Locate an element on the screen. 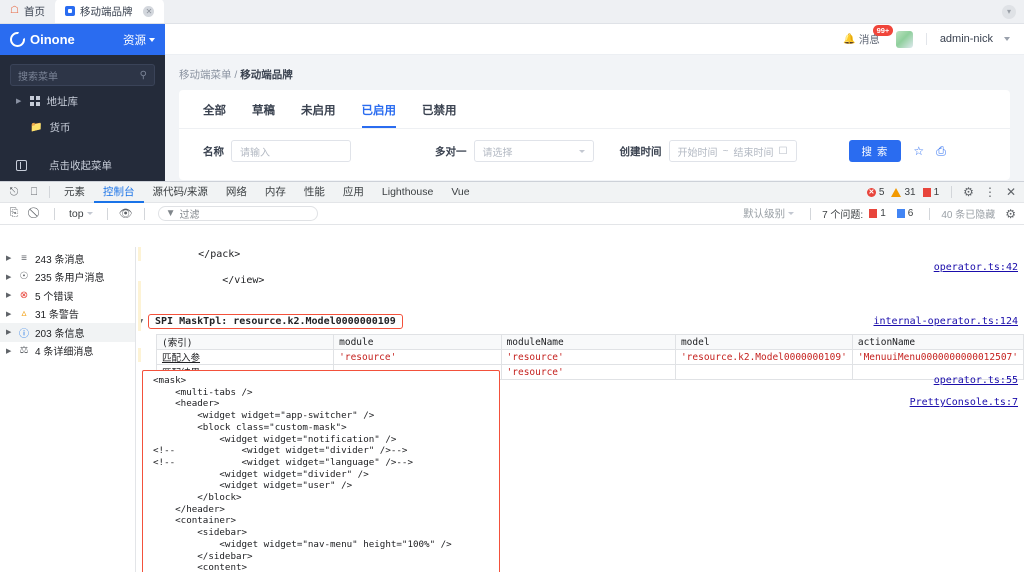 The width and height of the screenshot is (1024, 572). menu-search-input: 搜索菜单 ⚲ is located at coordinates (82, 75).